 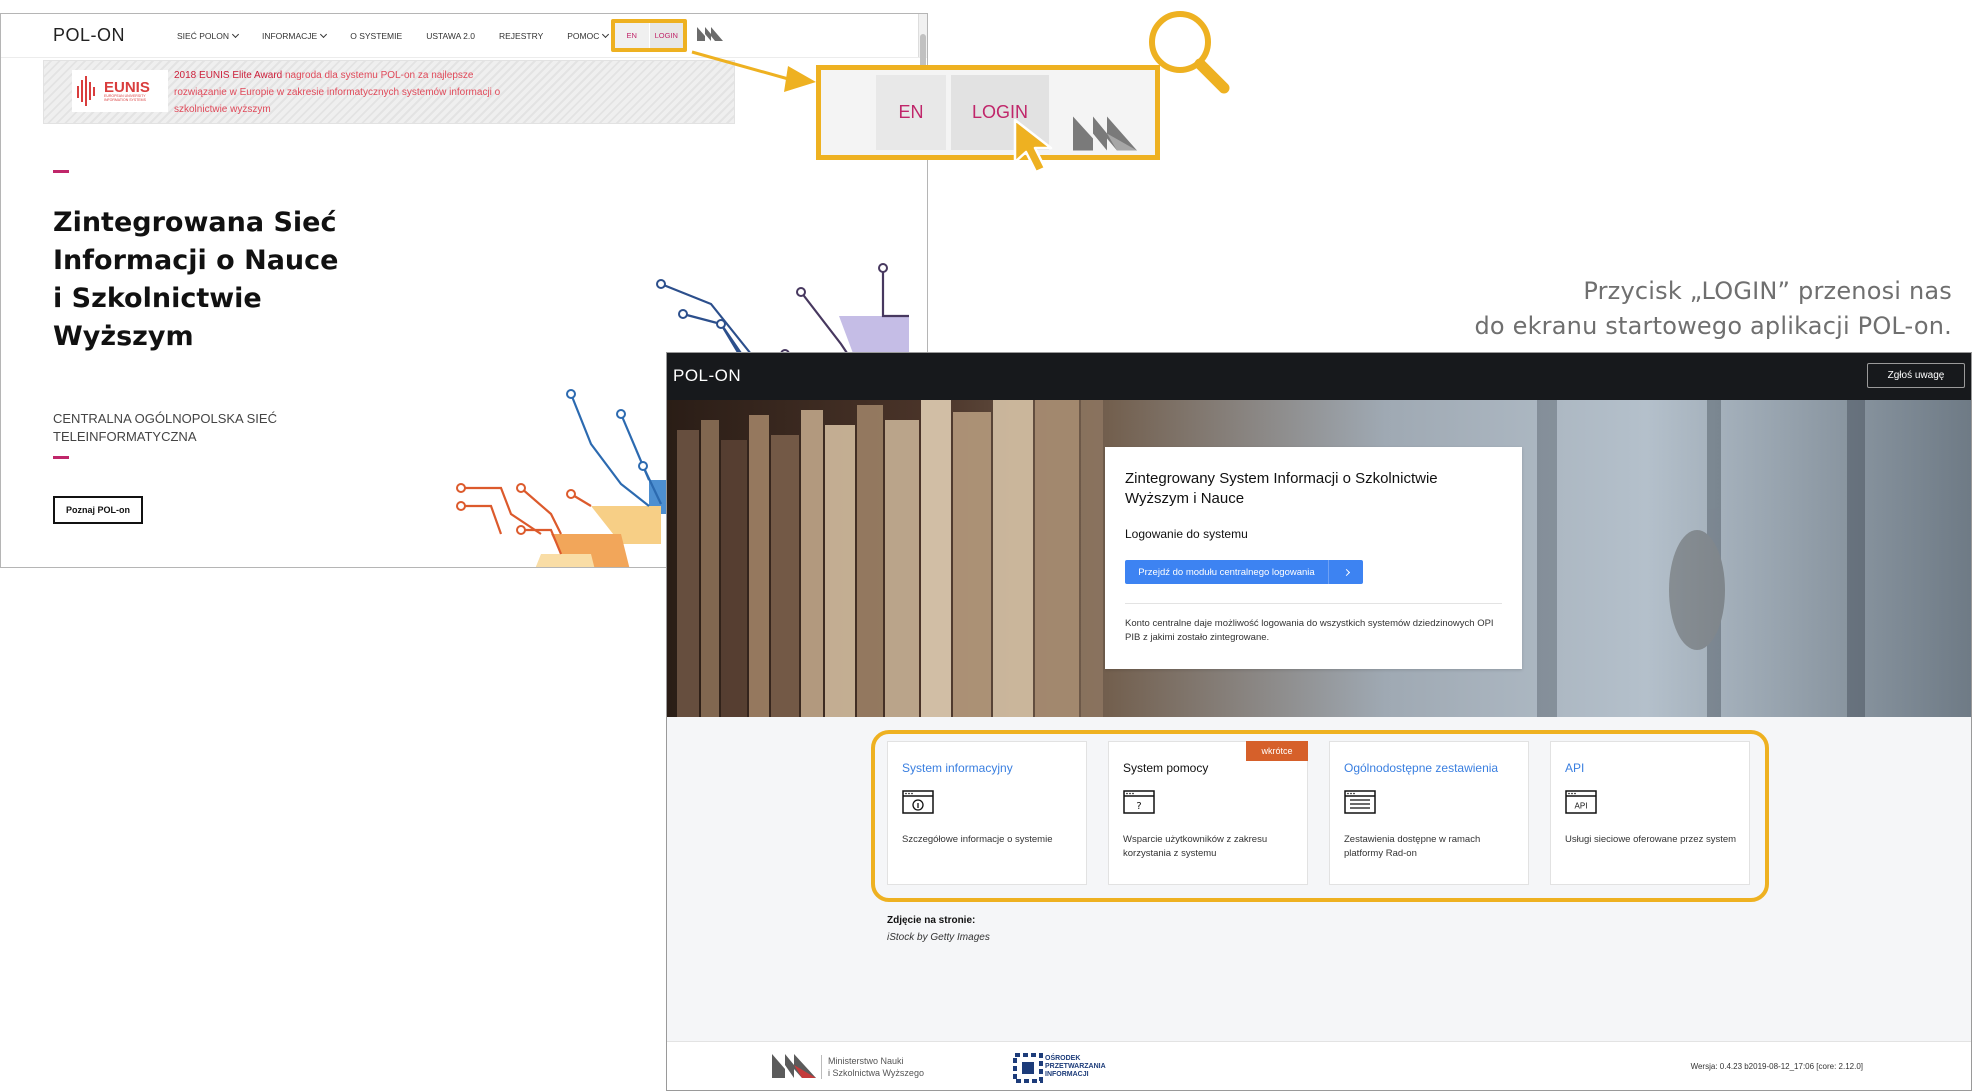 I want to click on card-subtitle: Logowanie do systemu, so click(x=1186, y=534).